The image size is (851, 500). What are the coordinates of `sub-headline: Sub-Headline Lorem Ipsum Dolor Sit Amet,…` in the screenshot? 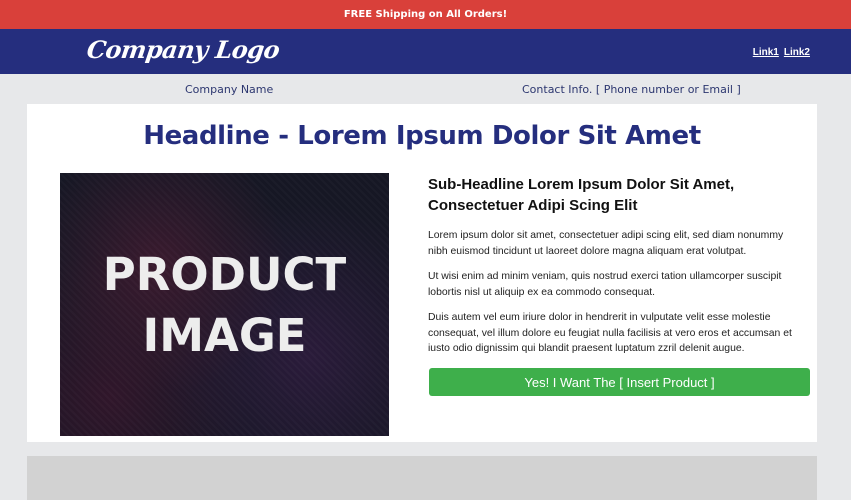 It's located at (581, 195).